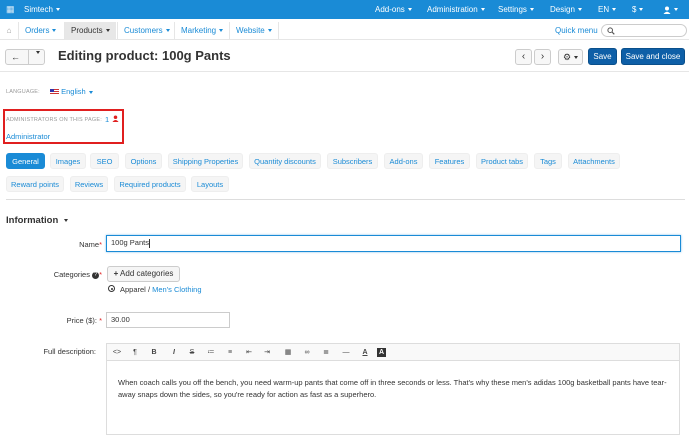 The height and width of the screenshot is (435, 689). I want to click on section-information-toggle: Information, so click(37, 220).